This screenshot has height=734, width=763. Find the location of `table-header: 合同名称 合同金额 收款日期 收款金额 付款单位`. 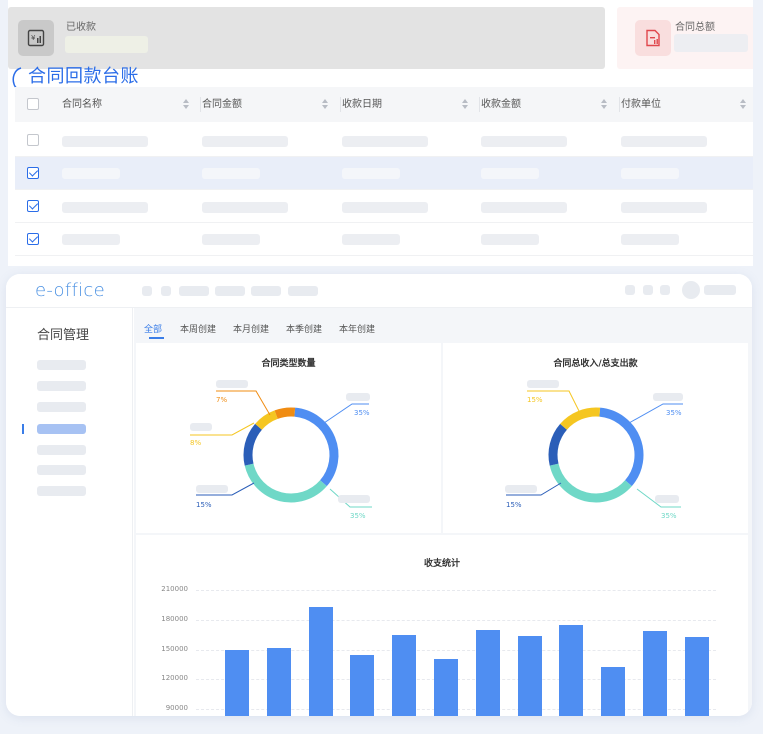

table-header: 合同名称 合同金额 收款日期 收款金额 付款单位 is located at coordinates (384, 104).